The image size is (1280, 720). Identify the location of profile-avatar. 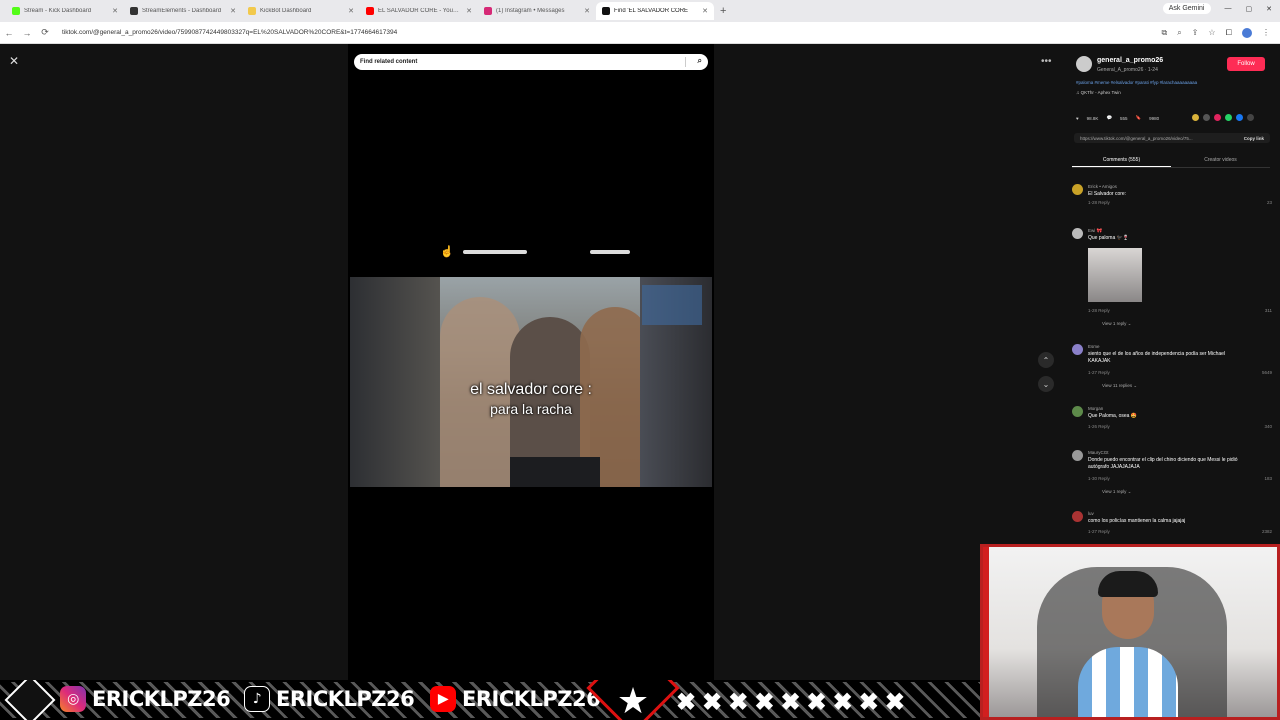
(1247, 32).